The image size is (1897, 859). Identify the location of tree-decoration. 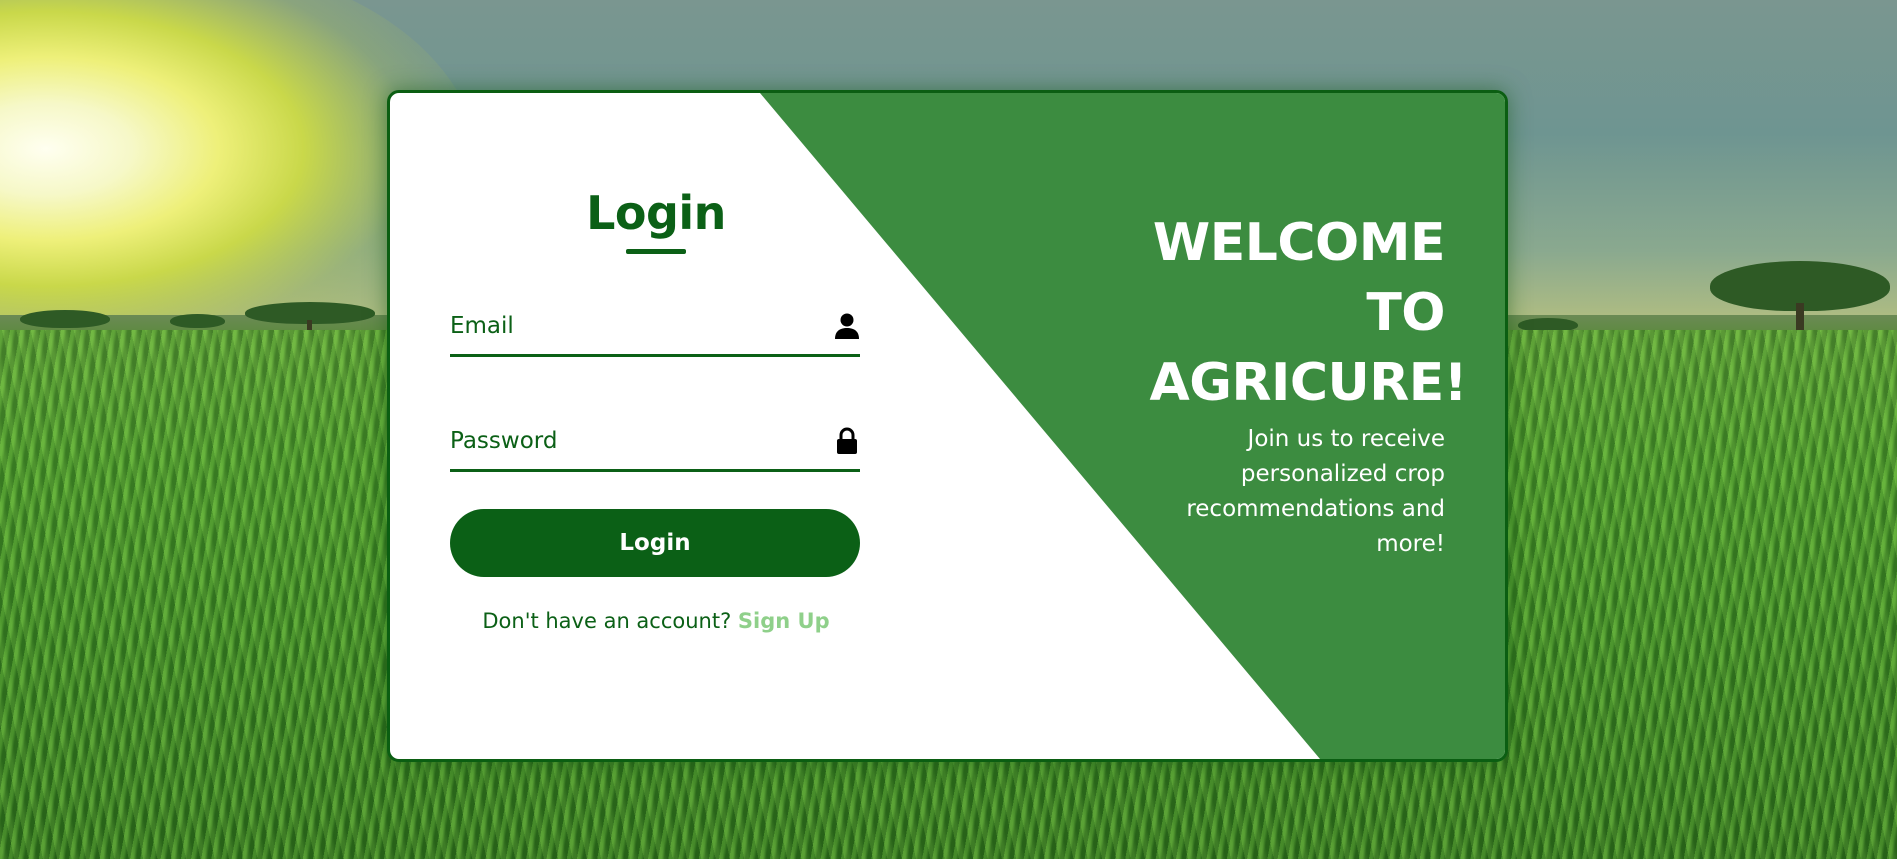
(1800, 298).